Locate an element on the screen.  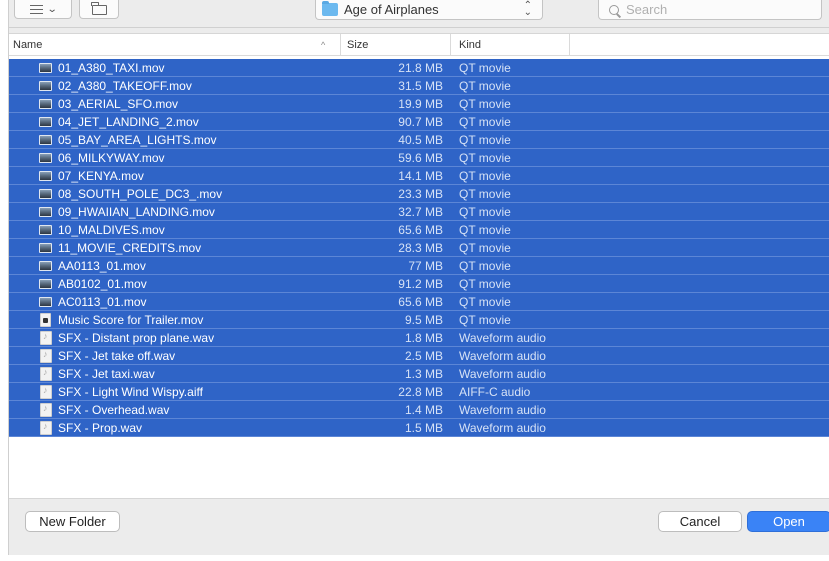
file-row: 05_BAY_AREA_LIGHTS.mov 40.5 MB QT movie is located at coordinates (419, 140).